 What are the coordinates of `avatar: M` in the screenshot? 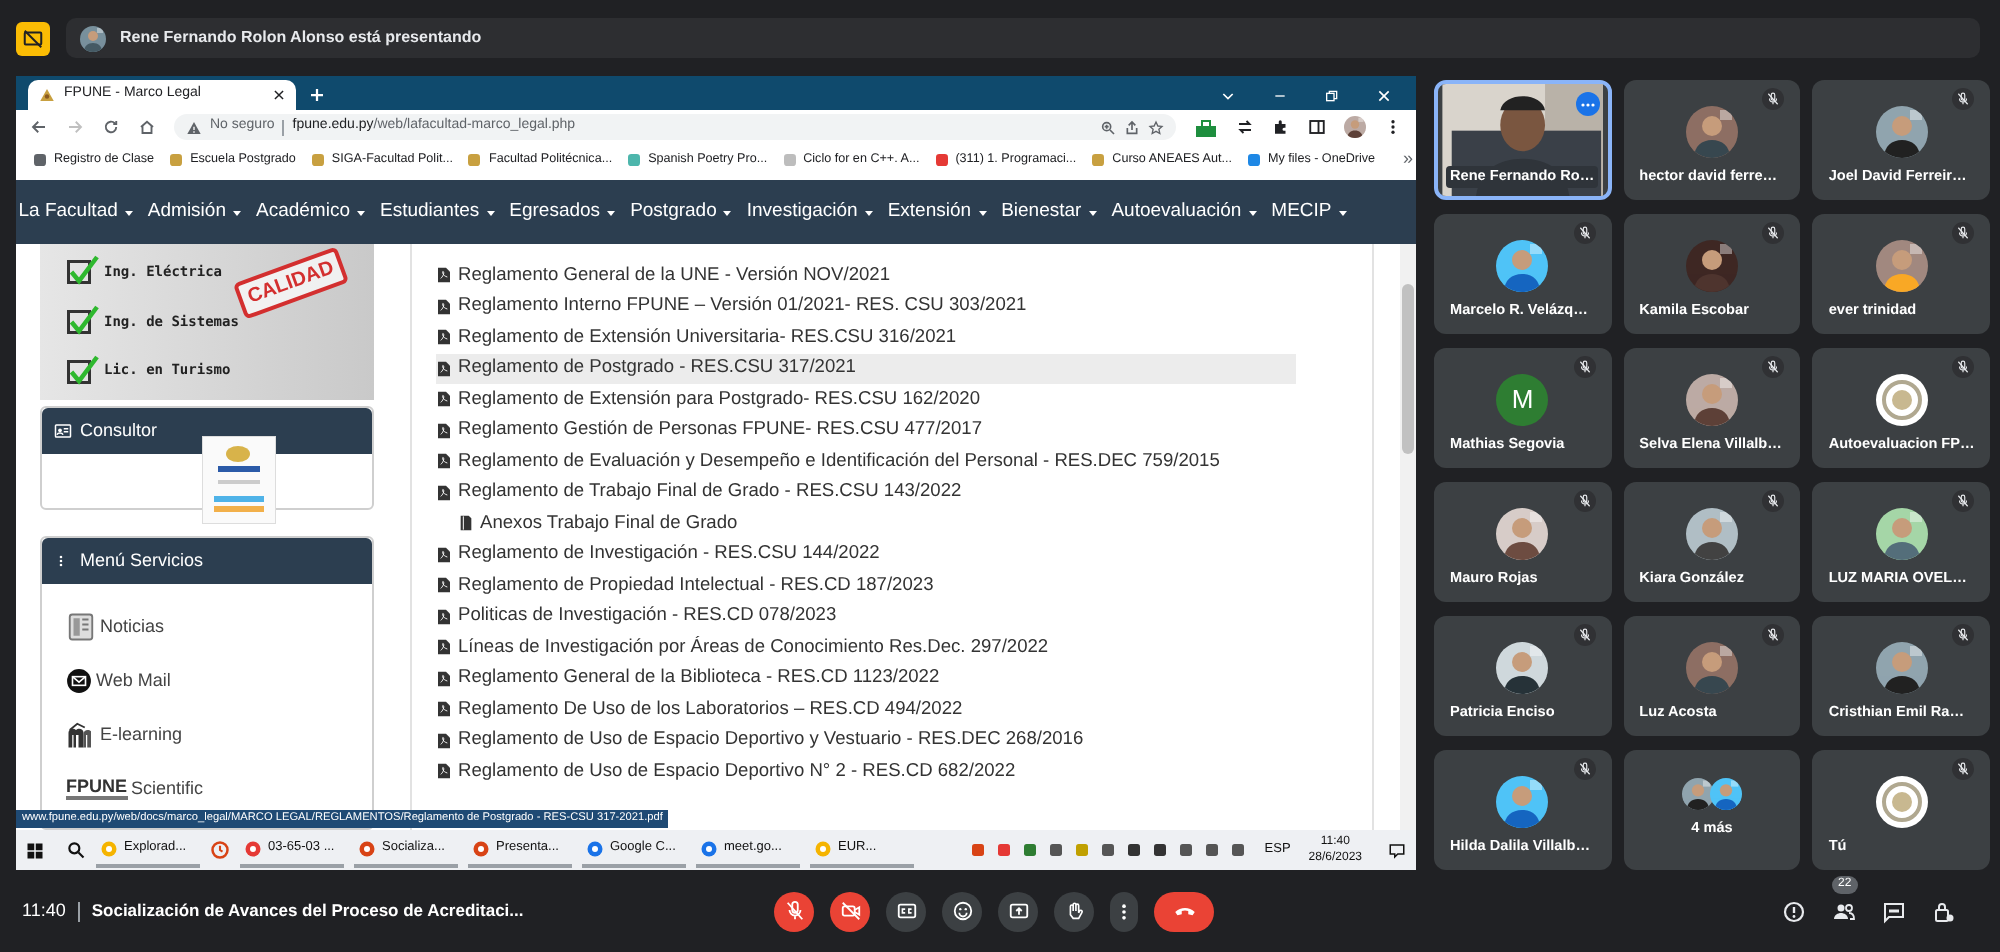 It's located at (1522, 400).